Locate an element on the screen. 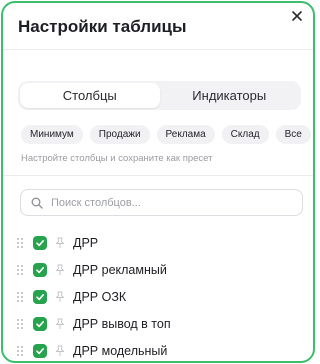 This screenshot has width=320, height=364. preset-chip-minimum: Минимум is located at coordinates (52, 134).